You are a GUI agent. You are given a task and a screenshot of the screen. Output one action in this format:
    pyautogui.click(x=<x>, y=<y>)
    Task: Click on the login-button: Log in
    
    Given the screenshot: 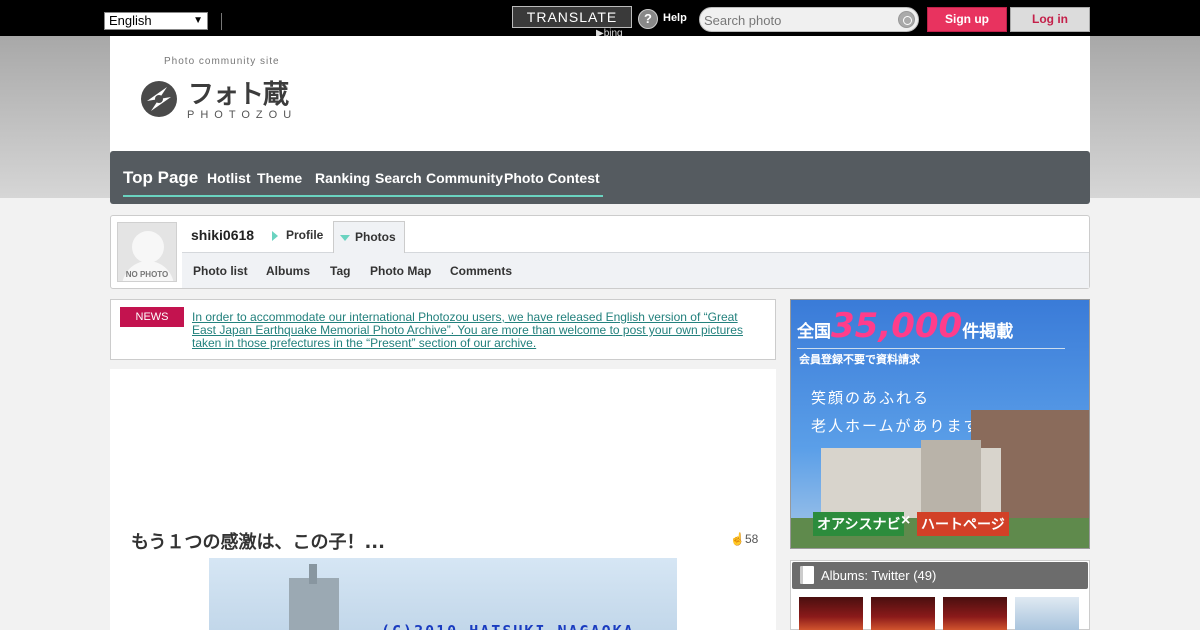 What is the action you would take?
    pyautogui.click(x=1050, y=19)
    